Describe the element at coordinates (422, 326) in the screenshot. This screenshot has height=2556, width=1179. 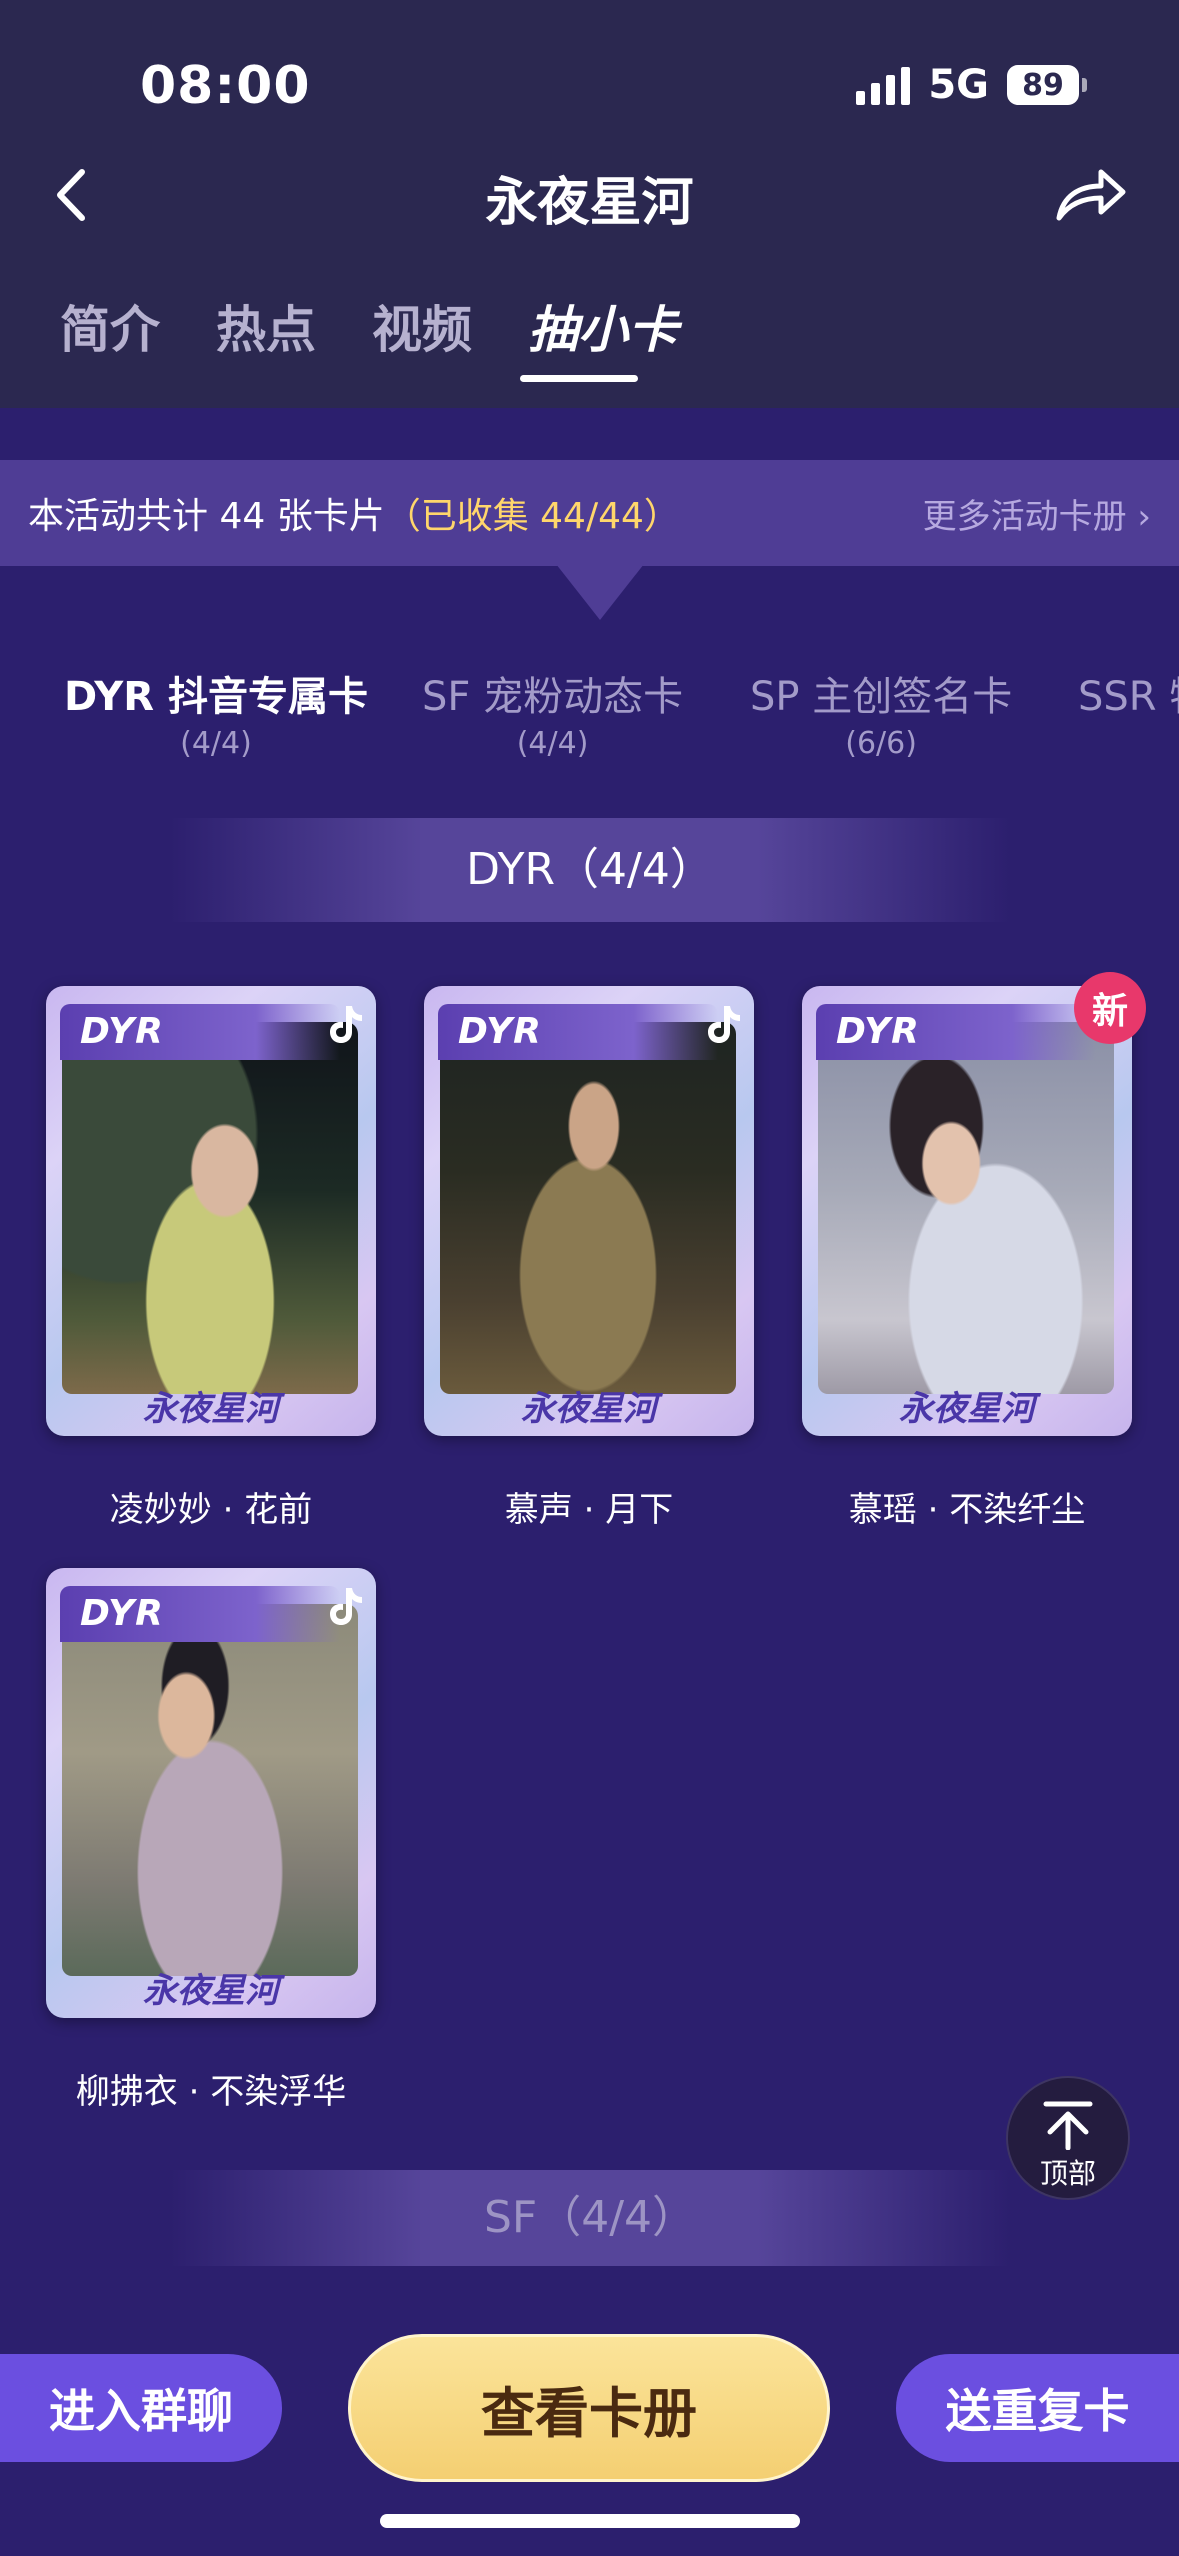
I see `tab-video: 视频` at that location.